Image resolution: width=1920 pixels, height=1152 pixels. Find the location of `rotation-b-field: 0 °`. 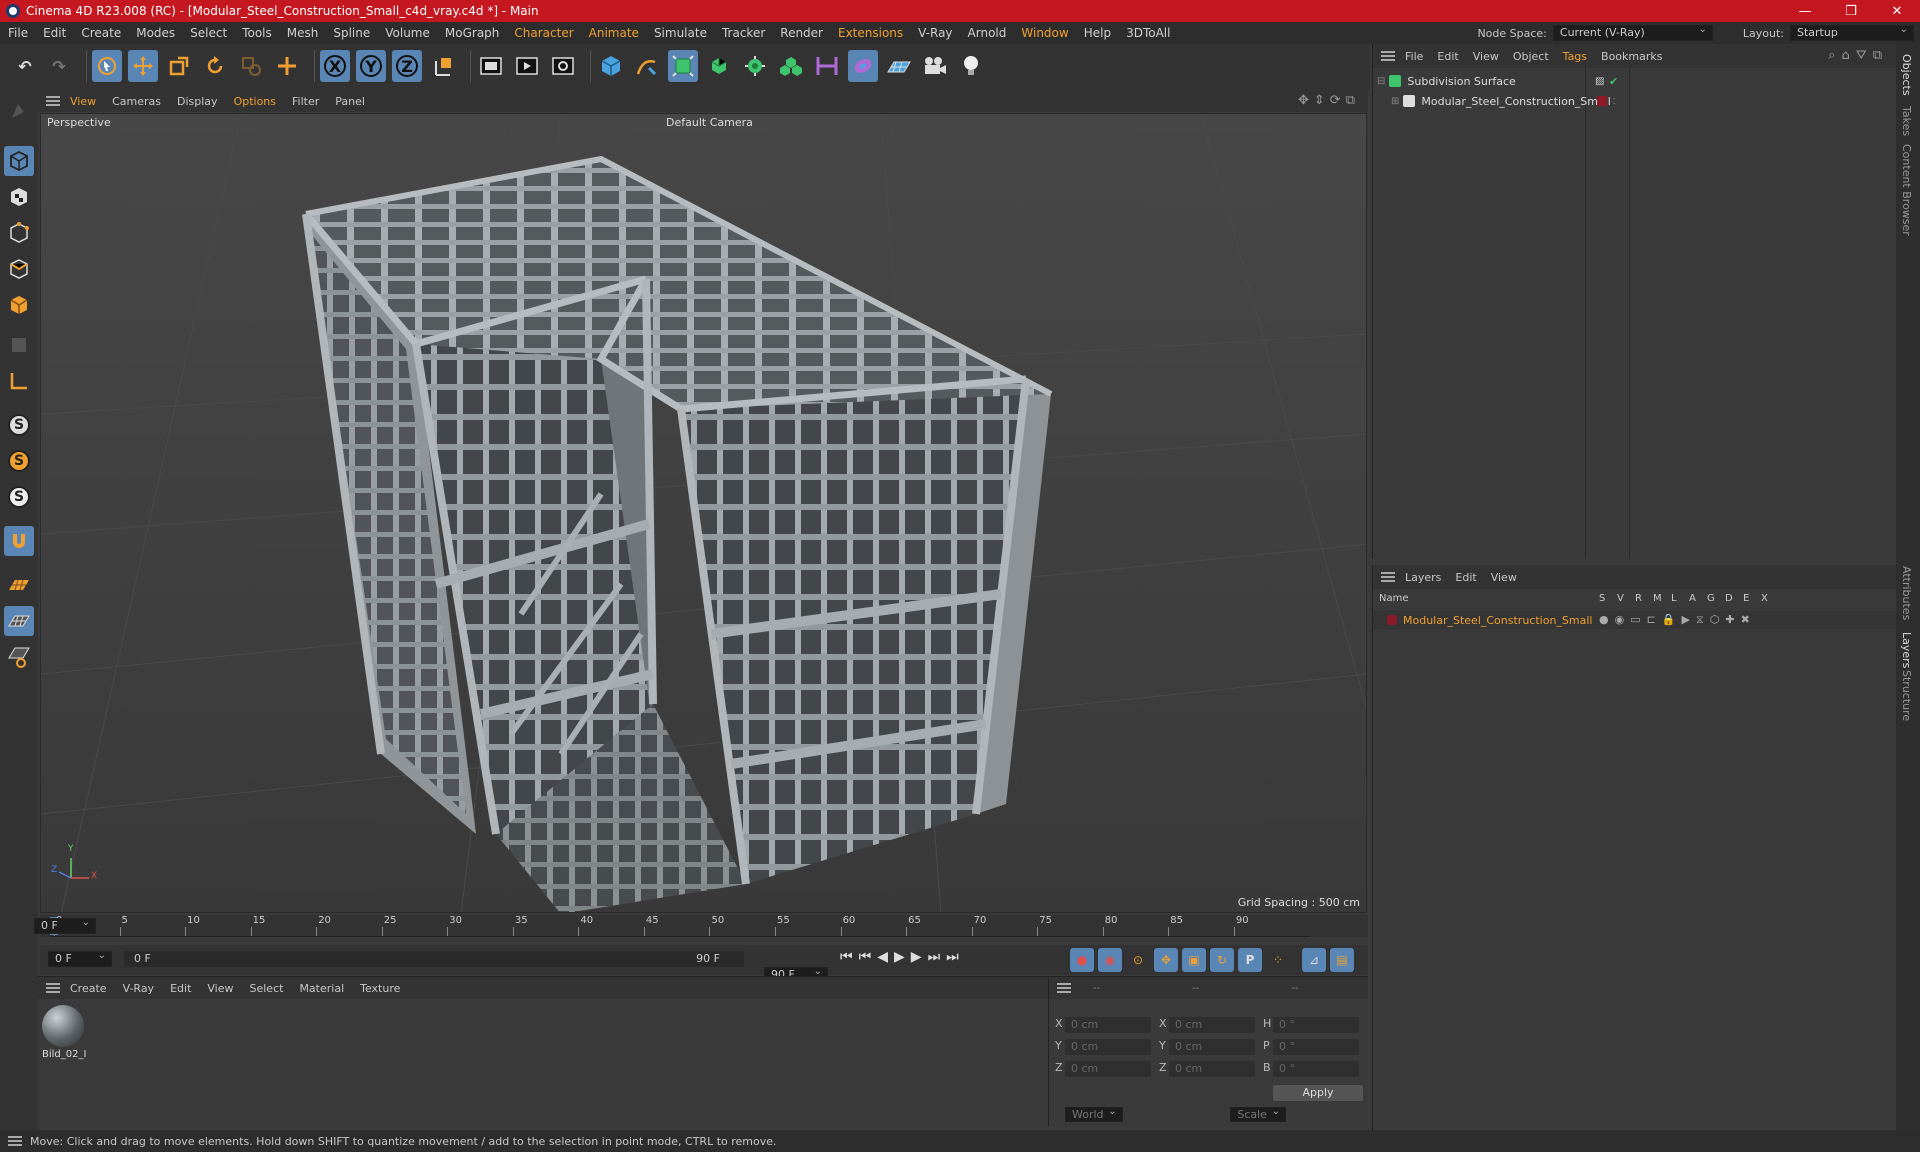

rotation-b-field: 0 ° is located at coordinates (1316, 1069).